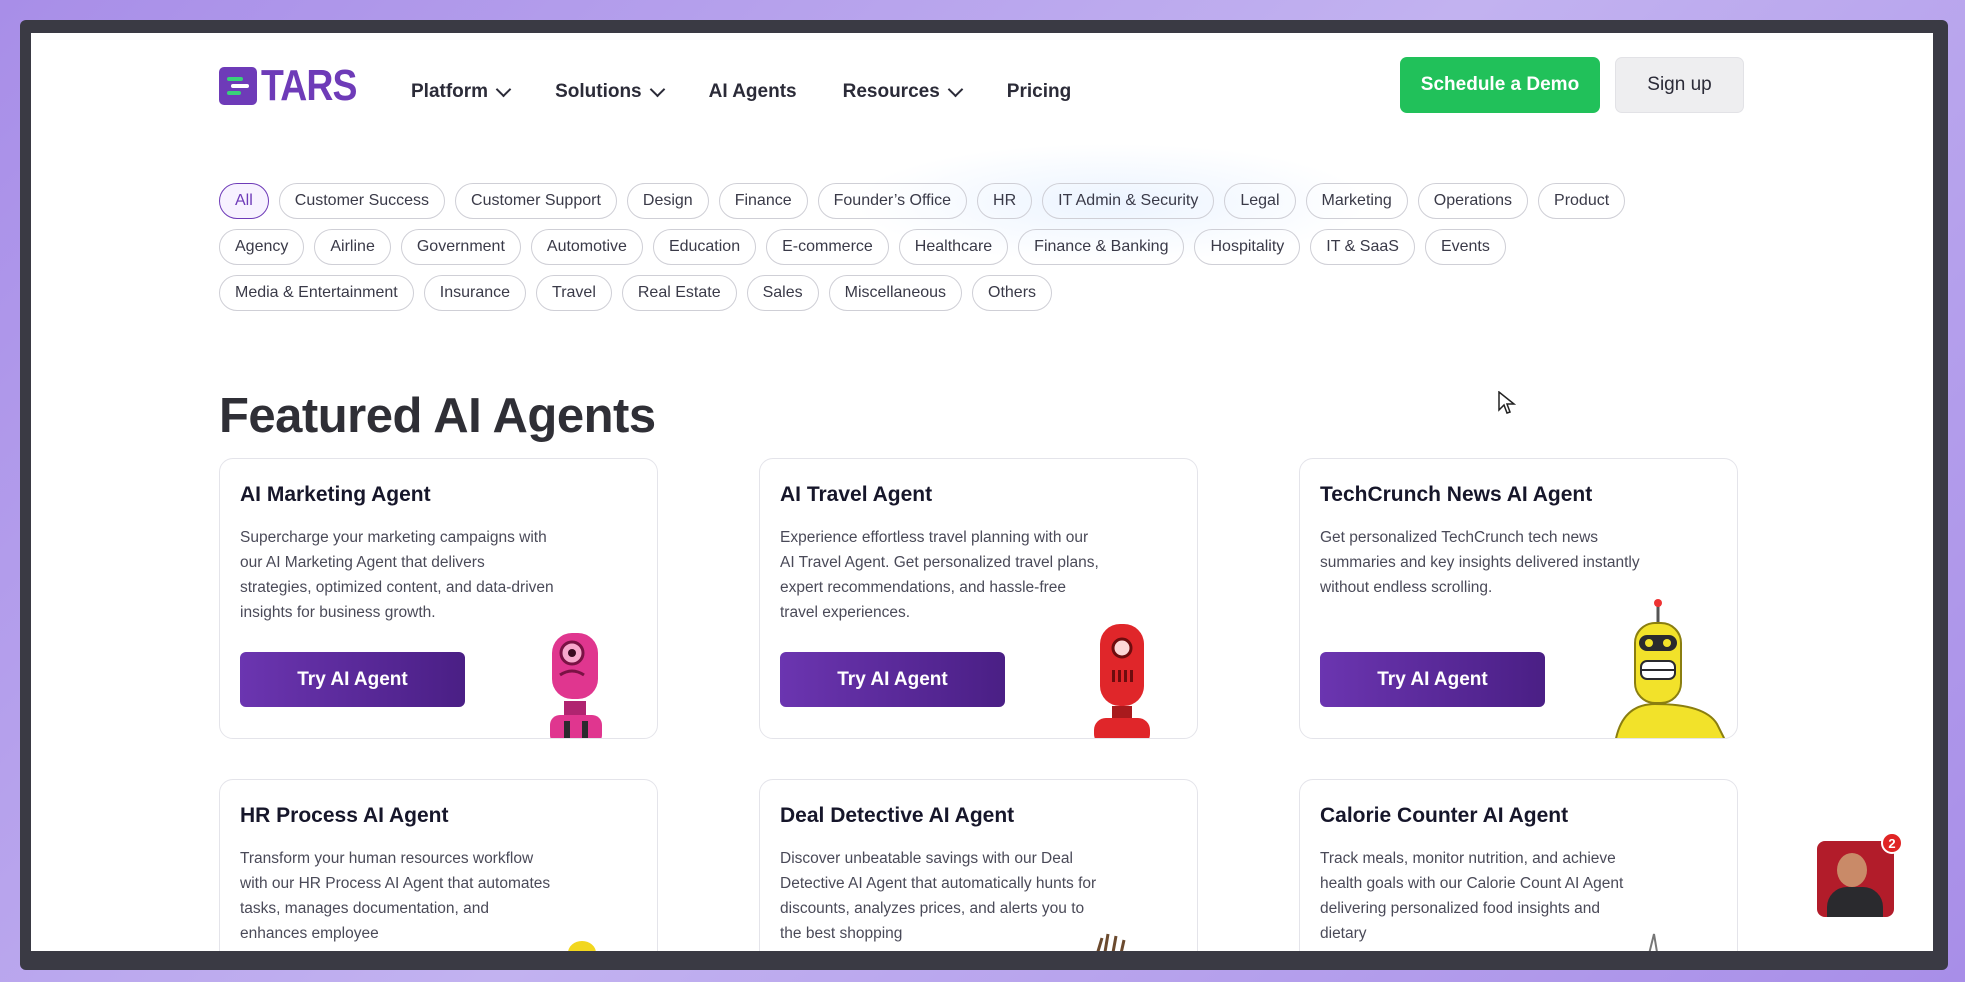 Image resolution: width=1965 pixels, height=982 pixels. What do you see at coordinates (1456, 494) in the screenshot?
I see `card-title: TechCrunch News AI Agent` at bounding box center [1456, 494].